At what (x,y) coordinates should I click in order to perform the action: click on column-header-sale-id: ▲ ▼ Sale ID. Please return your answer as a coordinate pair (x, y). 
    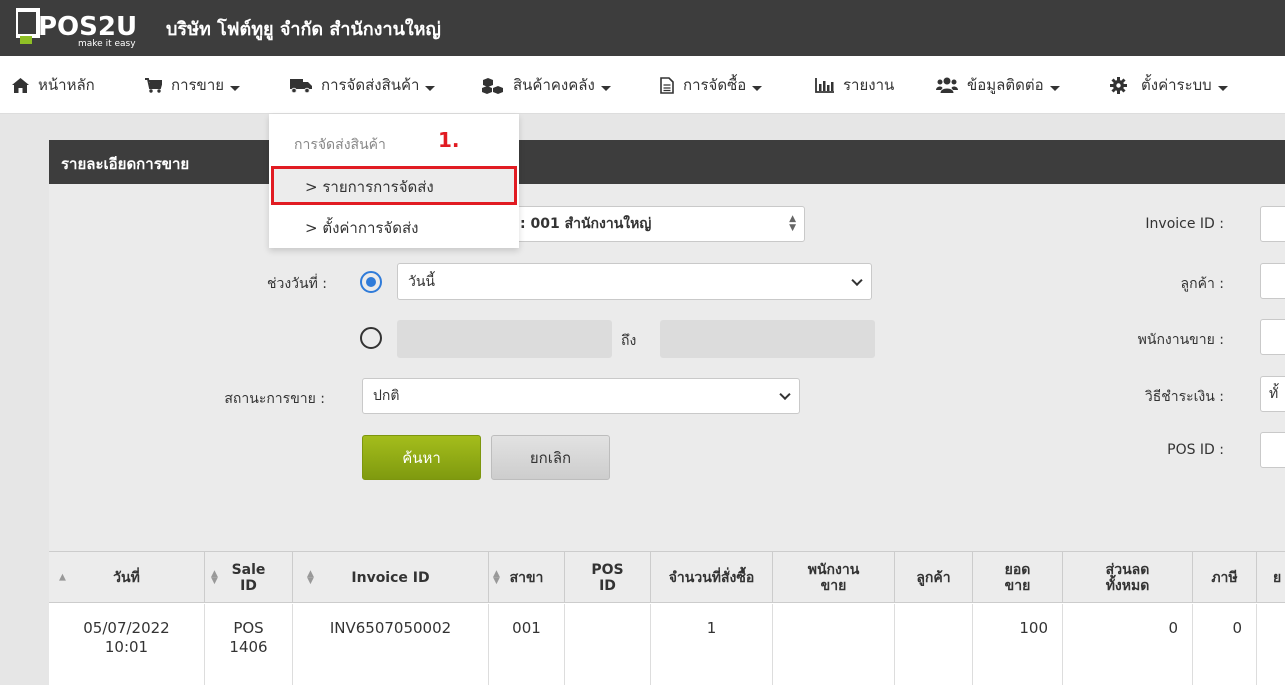
    Looking at the image, I should click on (249, 577).